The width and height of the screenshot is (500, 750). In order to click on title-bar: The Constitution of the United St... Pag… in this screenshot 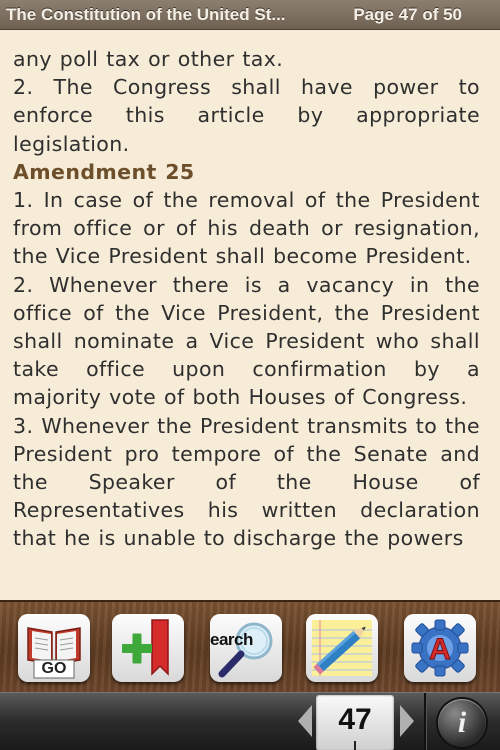, I will do `click(250, 15)`.